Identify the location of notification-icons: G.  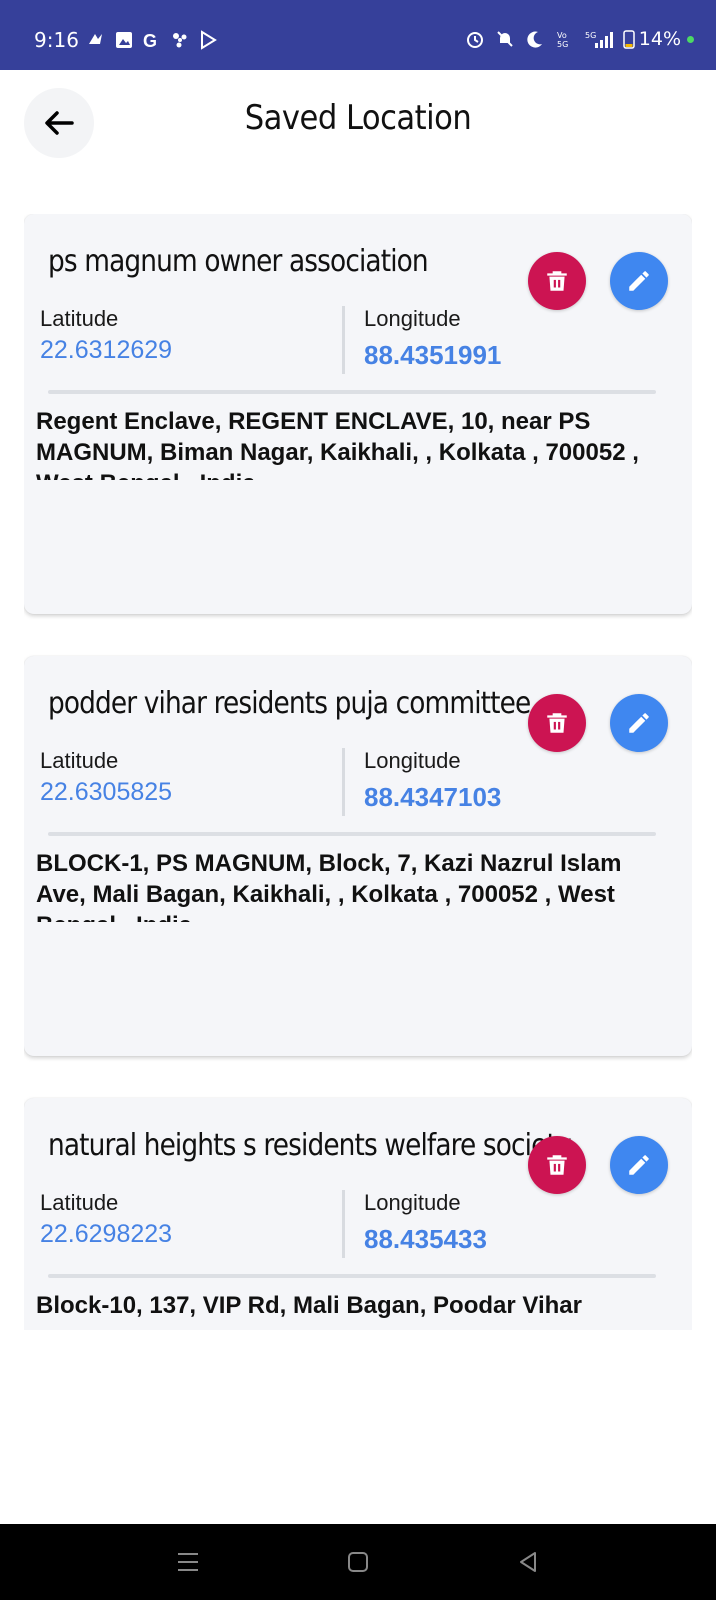
(152, 40).